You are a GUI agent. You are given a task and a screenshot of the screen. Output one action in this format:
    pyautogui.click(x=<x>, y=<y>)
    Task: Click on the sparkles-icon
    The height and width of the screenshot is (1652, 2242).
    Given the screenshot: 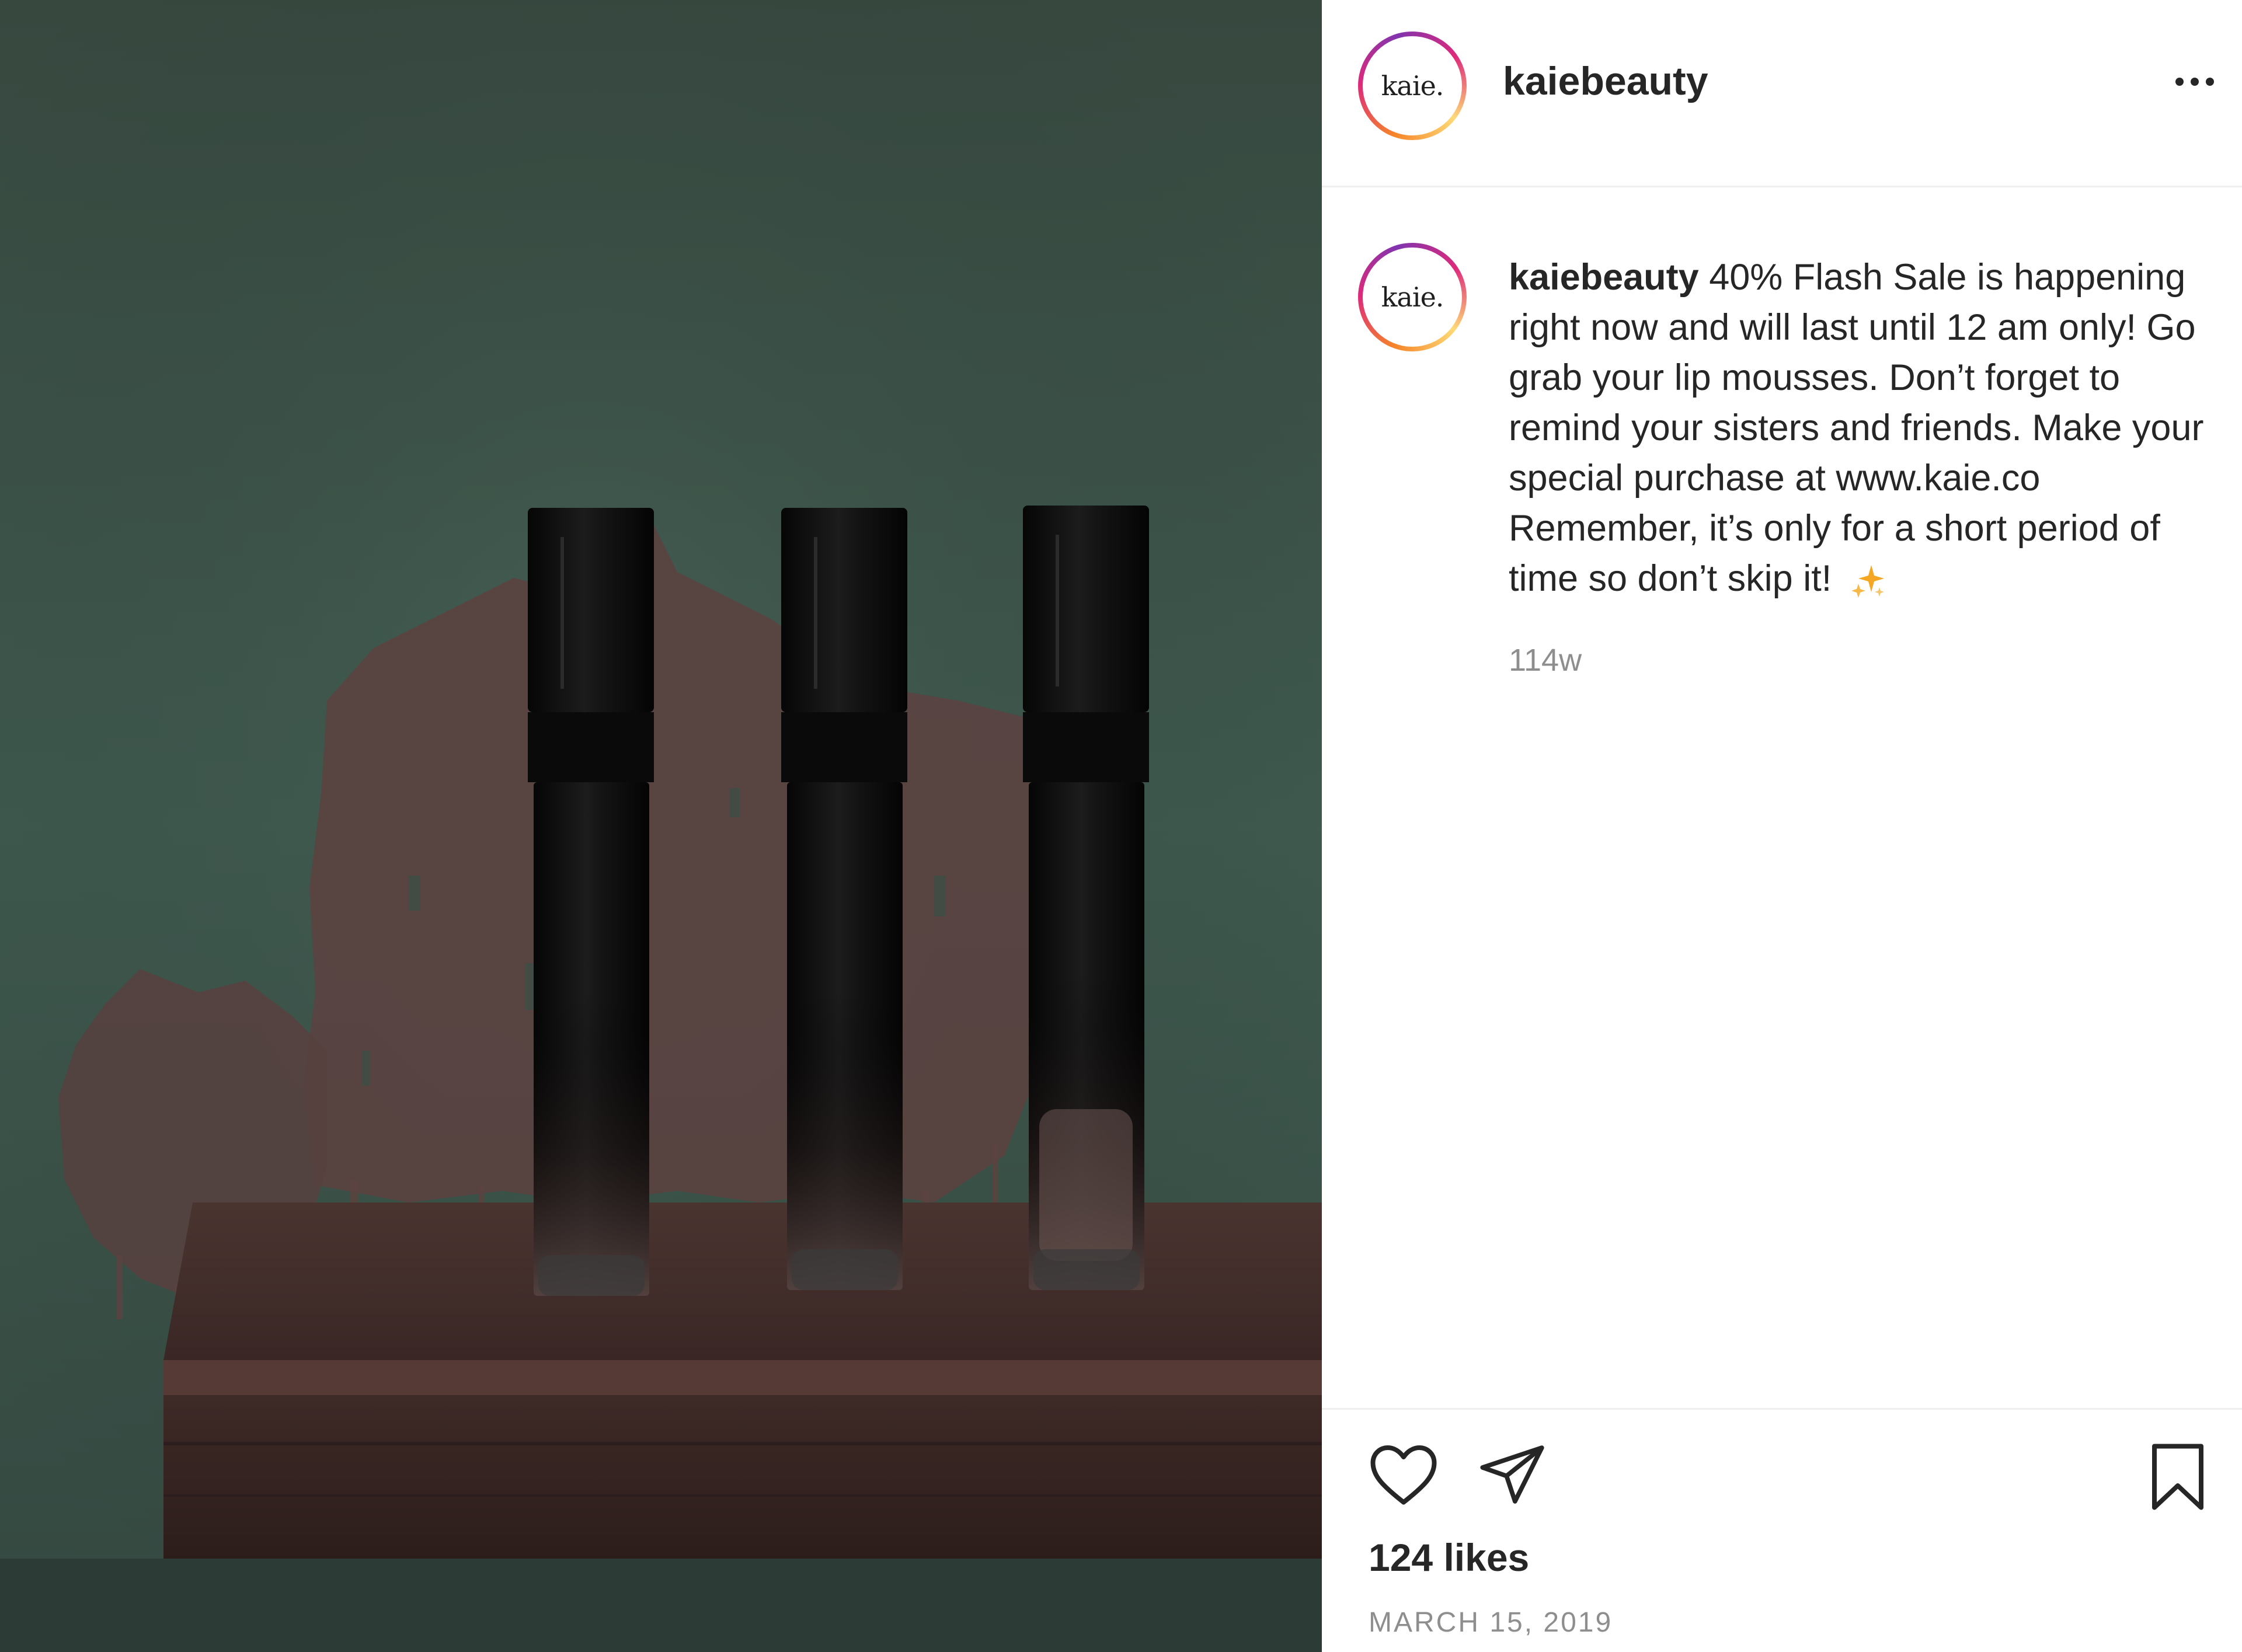 What is the action you would take?
    pyautogui.click(x=1867, y=581)
    